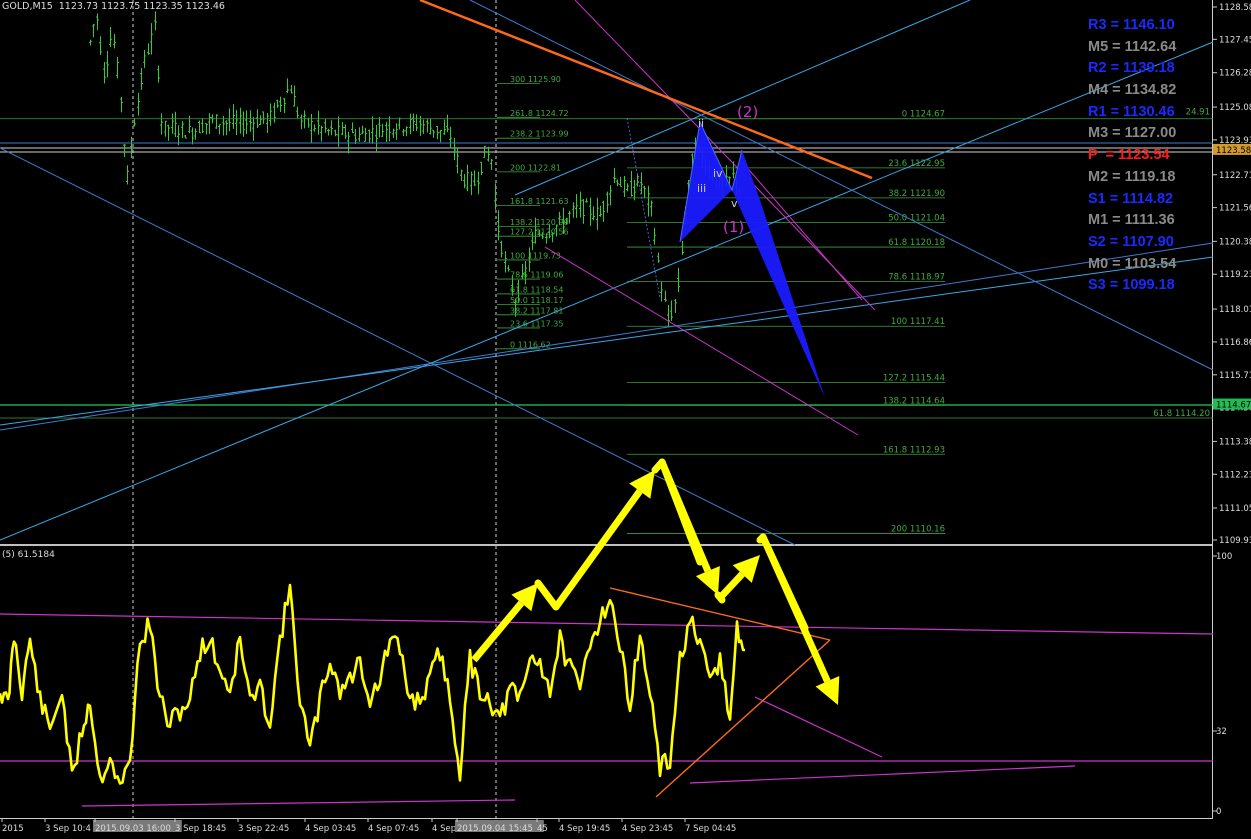  I want to click on price-tick-label: 1109.93, so click(1235, 541).